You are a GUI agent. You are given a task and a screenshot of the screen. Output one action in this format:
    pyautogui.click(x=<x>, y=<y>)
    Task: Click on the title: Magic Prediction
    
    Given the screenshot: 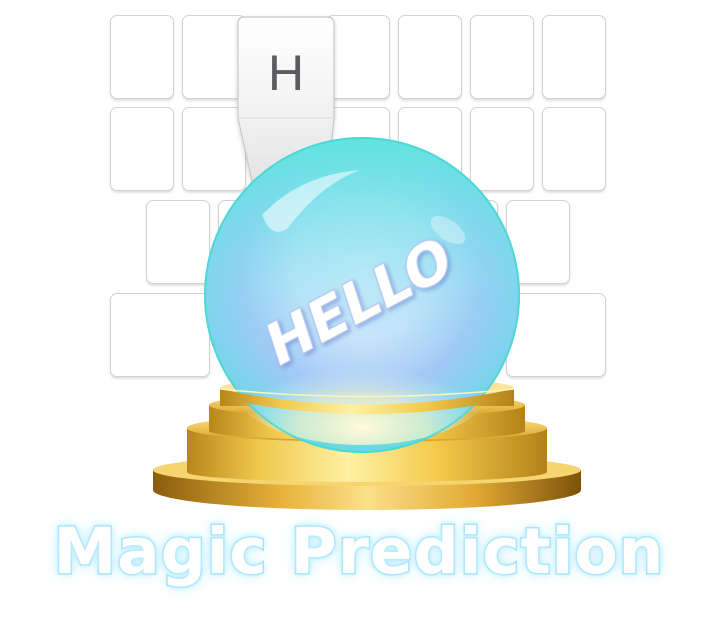 What is the action you would take?
    pyautogui.click(x=358, y=552)
    